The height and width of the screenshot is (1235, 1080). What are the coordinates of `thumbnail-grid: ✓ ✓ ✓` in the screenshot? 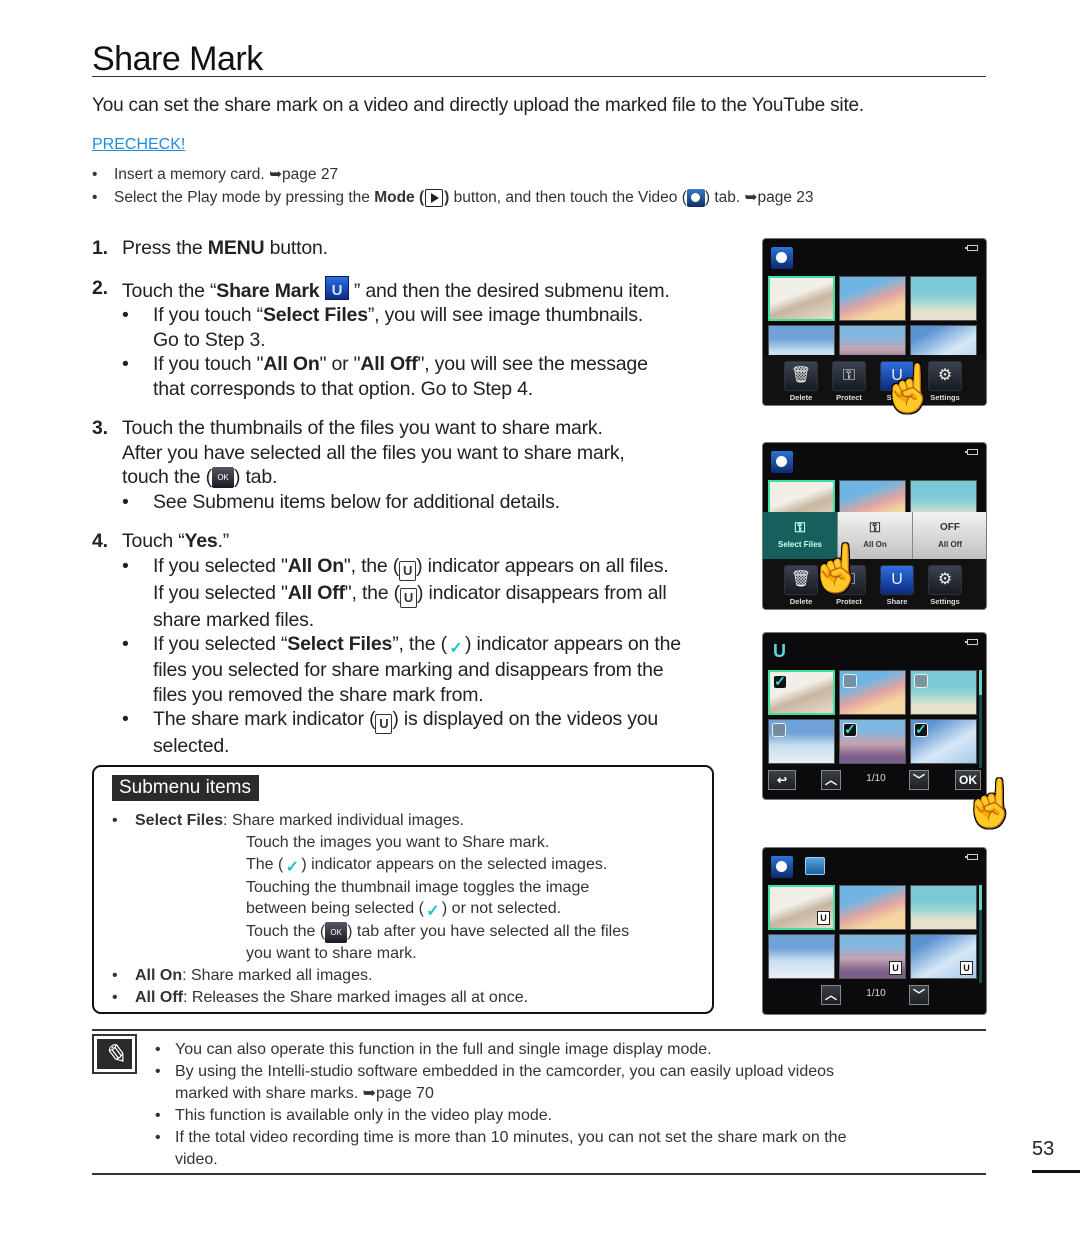 It's located at (872, 717).